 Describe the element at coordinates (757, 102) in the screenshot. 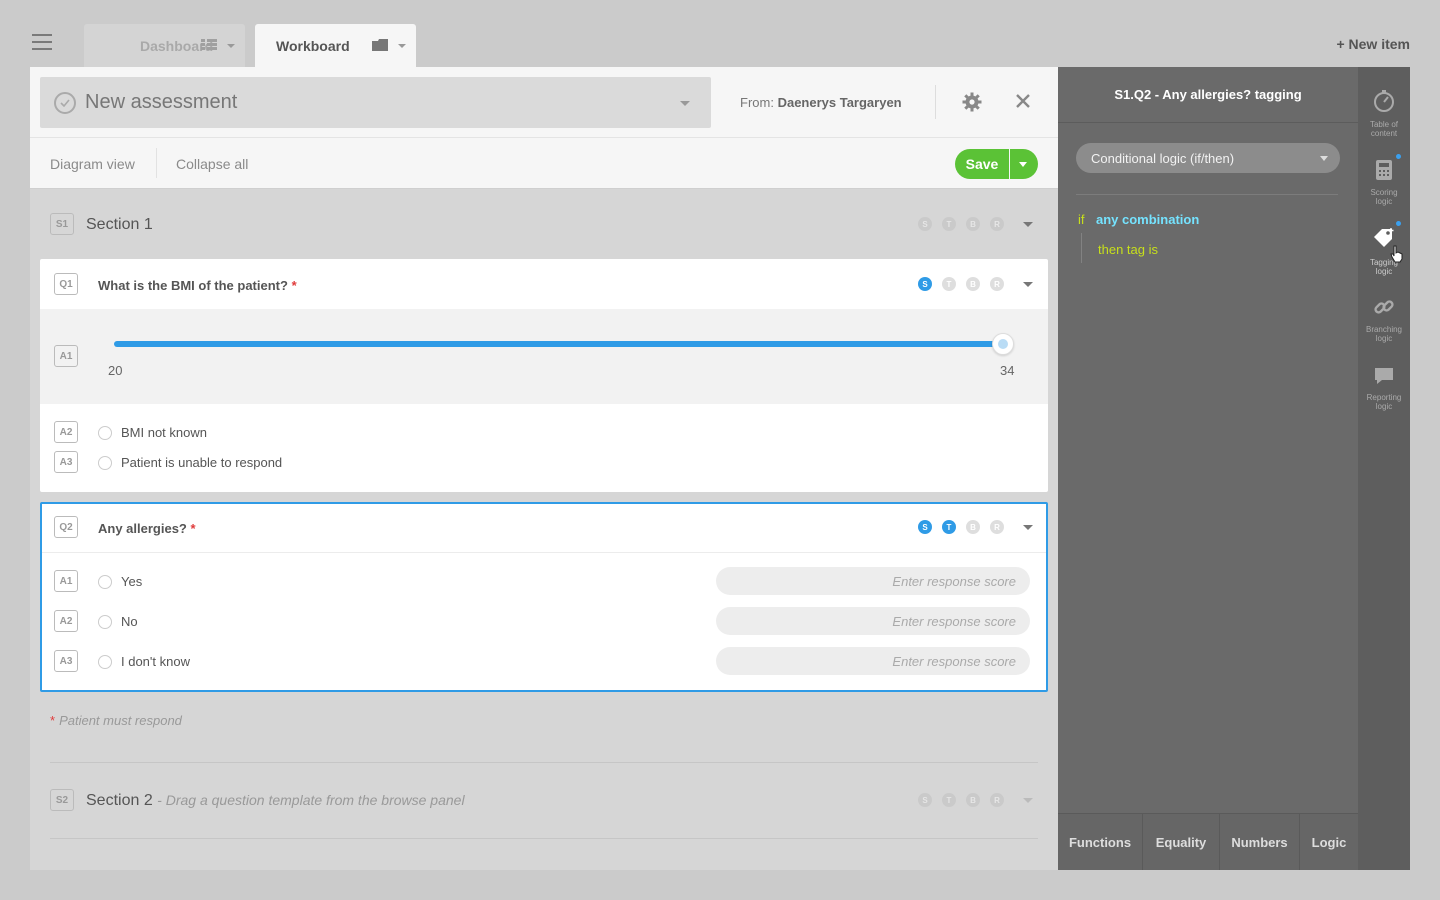

I see `from-label: From:` at that location.